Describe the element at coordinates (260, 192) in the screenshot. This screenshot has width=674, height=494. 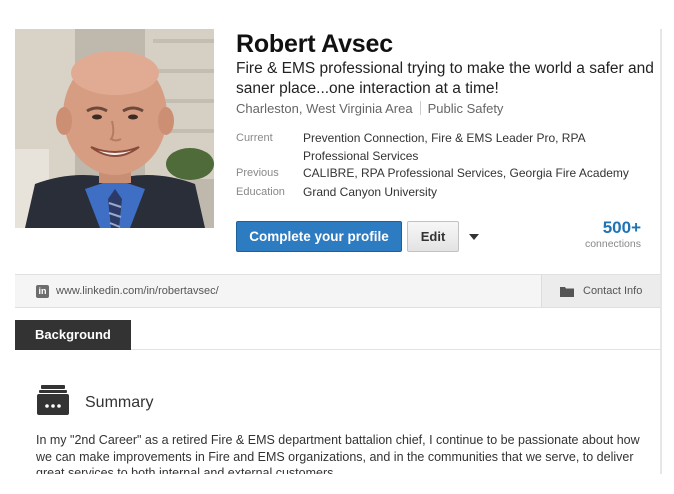
I see `education-label: Education` at that location.